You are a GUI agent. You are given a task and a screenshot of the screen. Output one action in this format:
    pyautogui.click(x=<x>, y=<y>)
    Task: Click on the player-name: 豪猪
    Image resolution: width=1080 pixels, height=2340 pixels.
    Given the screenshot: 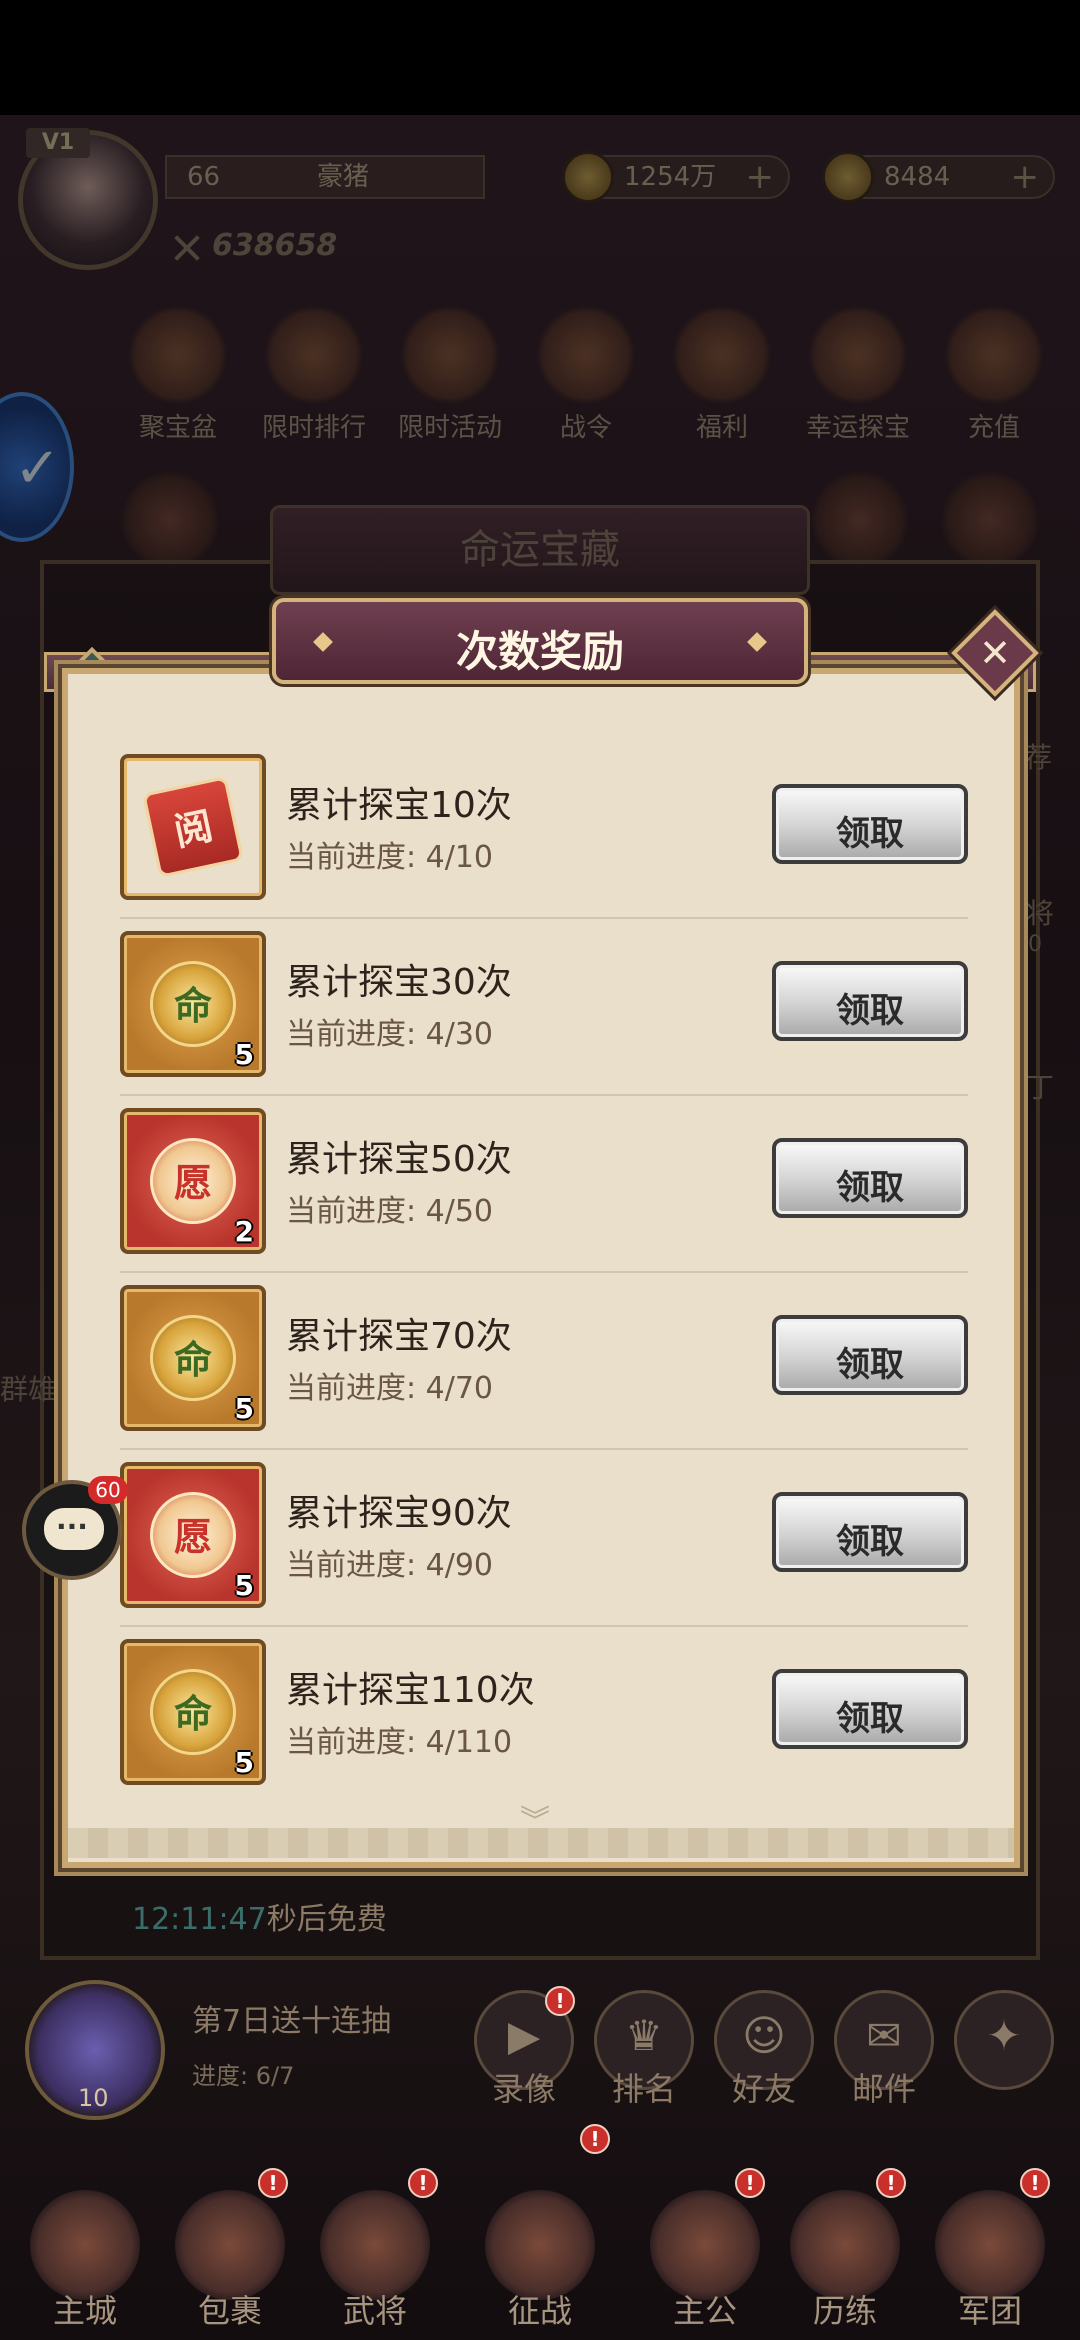 What is the action you would take?
    pyautogui.click(x=343, y=177)
    